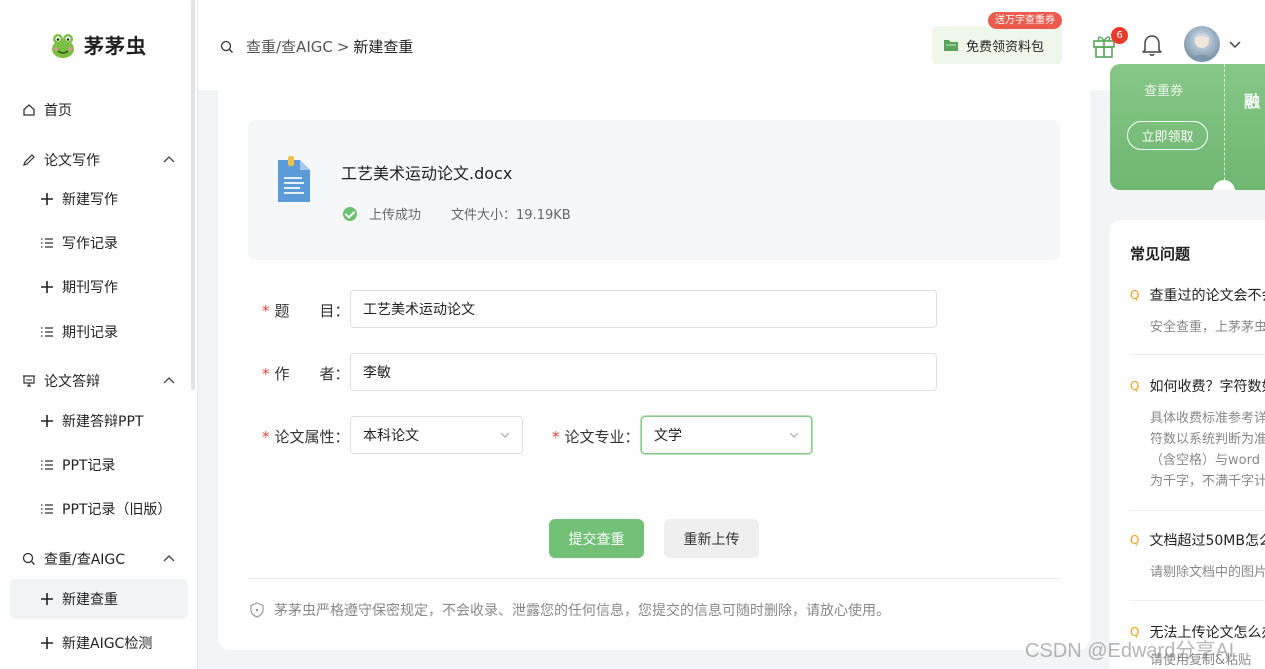 This screenshot has height=669, width=1265. Describe the element at coordinates (98, 44) in the screenshot. I see `logo: 茅茅虫` at that location.